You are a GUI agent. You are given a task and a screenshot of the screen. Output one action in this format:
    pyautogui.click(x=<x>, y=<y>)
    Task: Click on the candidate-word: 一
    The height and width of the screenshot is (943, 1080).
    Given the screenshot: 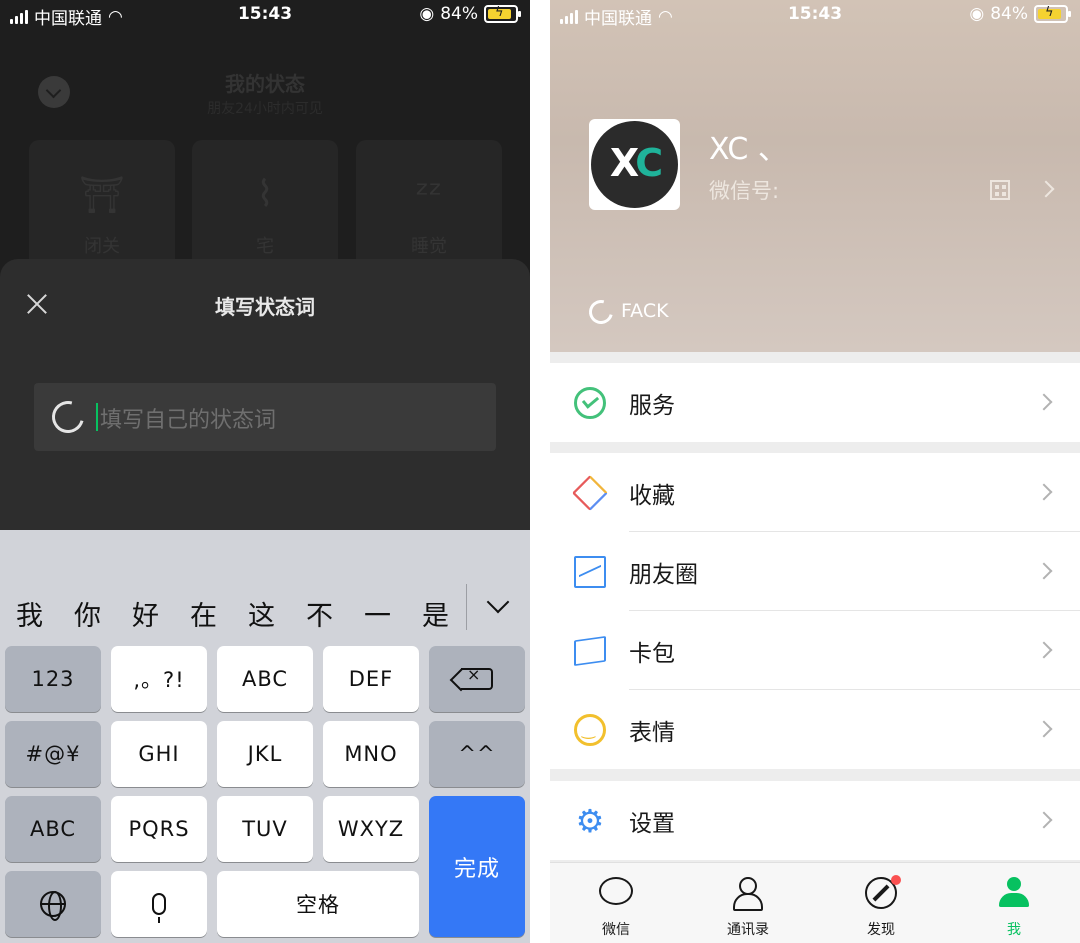 What is the action you would take?
    pyautogui.click(x=377, y=613)
    